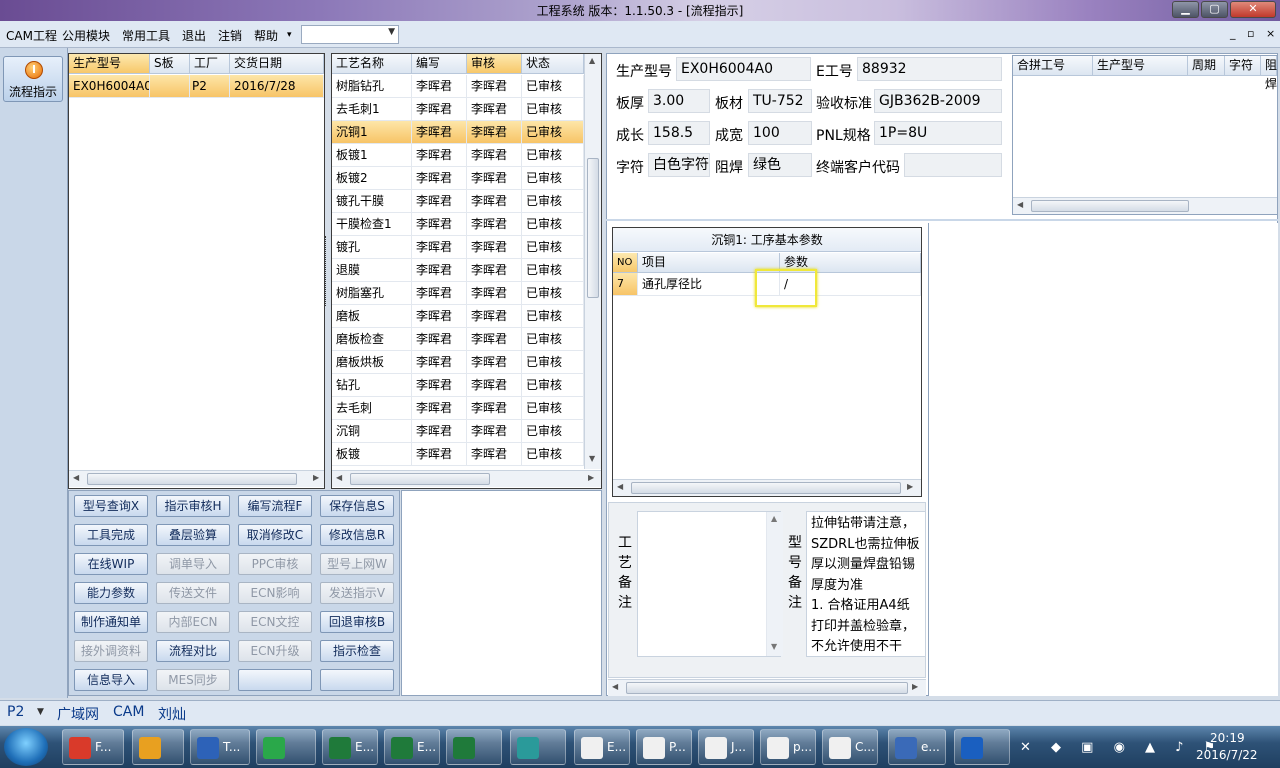  What do you see at coordinates (193, 506) in the screenshot?
I see `function-button-2: 指示审核H` at bounding box center [193, 506].